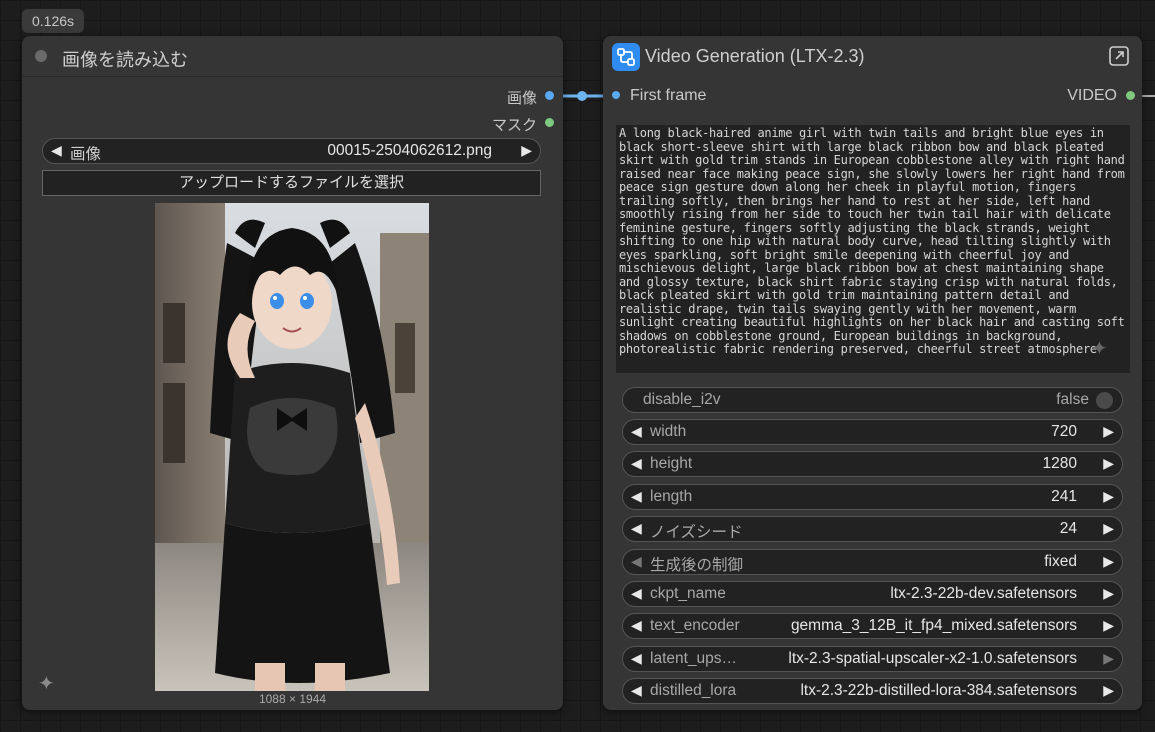 Image resolution: width=1155 pixels, height=732 pixels. I want to click on widget-value: 720, so click(1064, 431).